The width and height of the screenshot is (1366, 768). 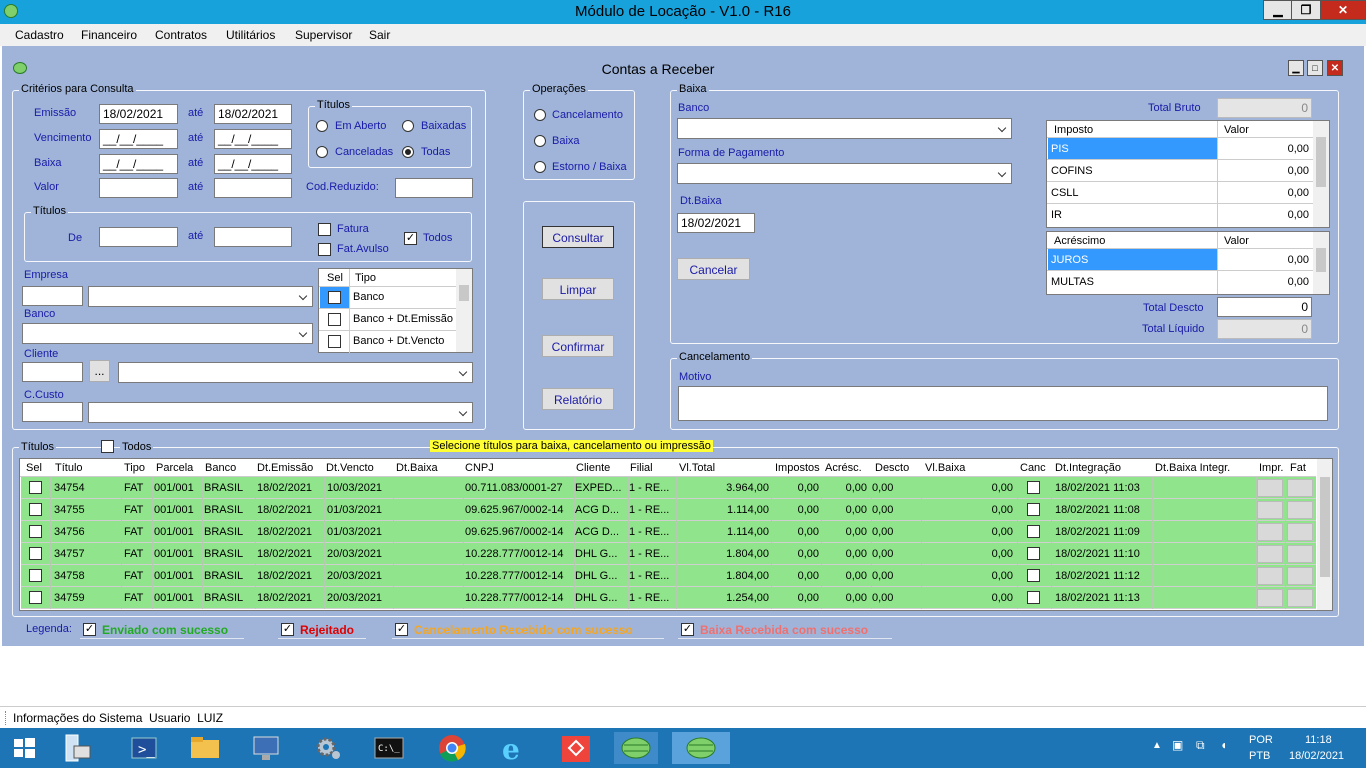 What do you see at coordinates (24, 748) in the screenshot?
I see `windows-start-icon` at bounding box center [24, 748].